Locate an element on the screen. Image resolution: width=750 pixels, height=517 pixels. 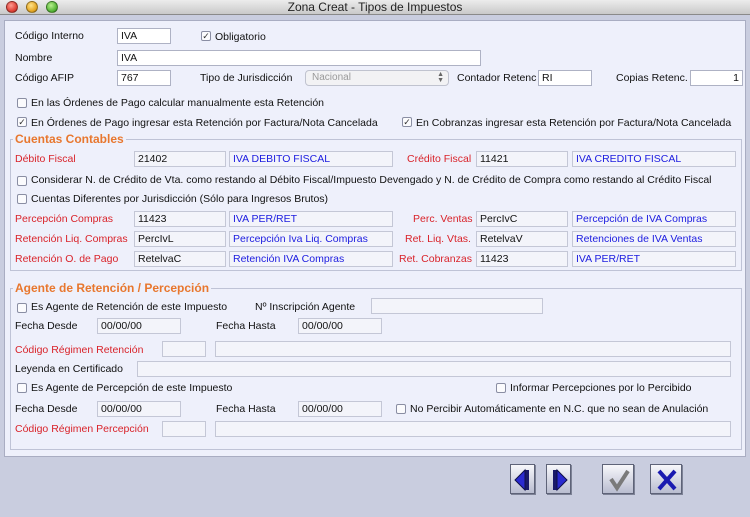
credito-fiscal-code: 11421 is located at coordinates (522, 159).